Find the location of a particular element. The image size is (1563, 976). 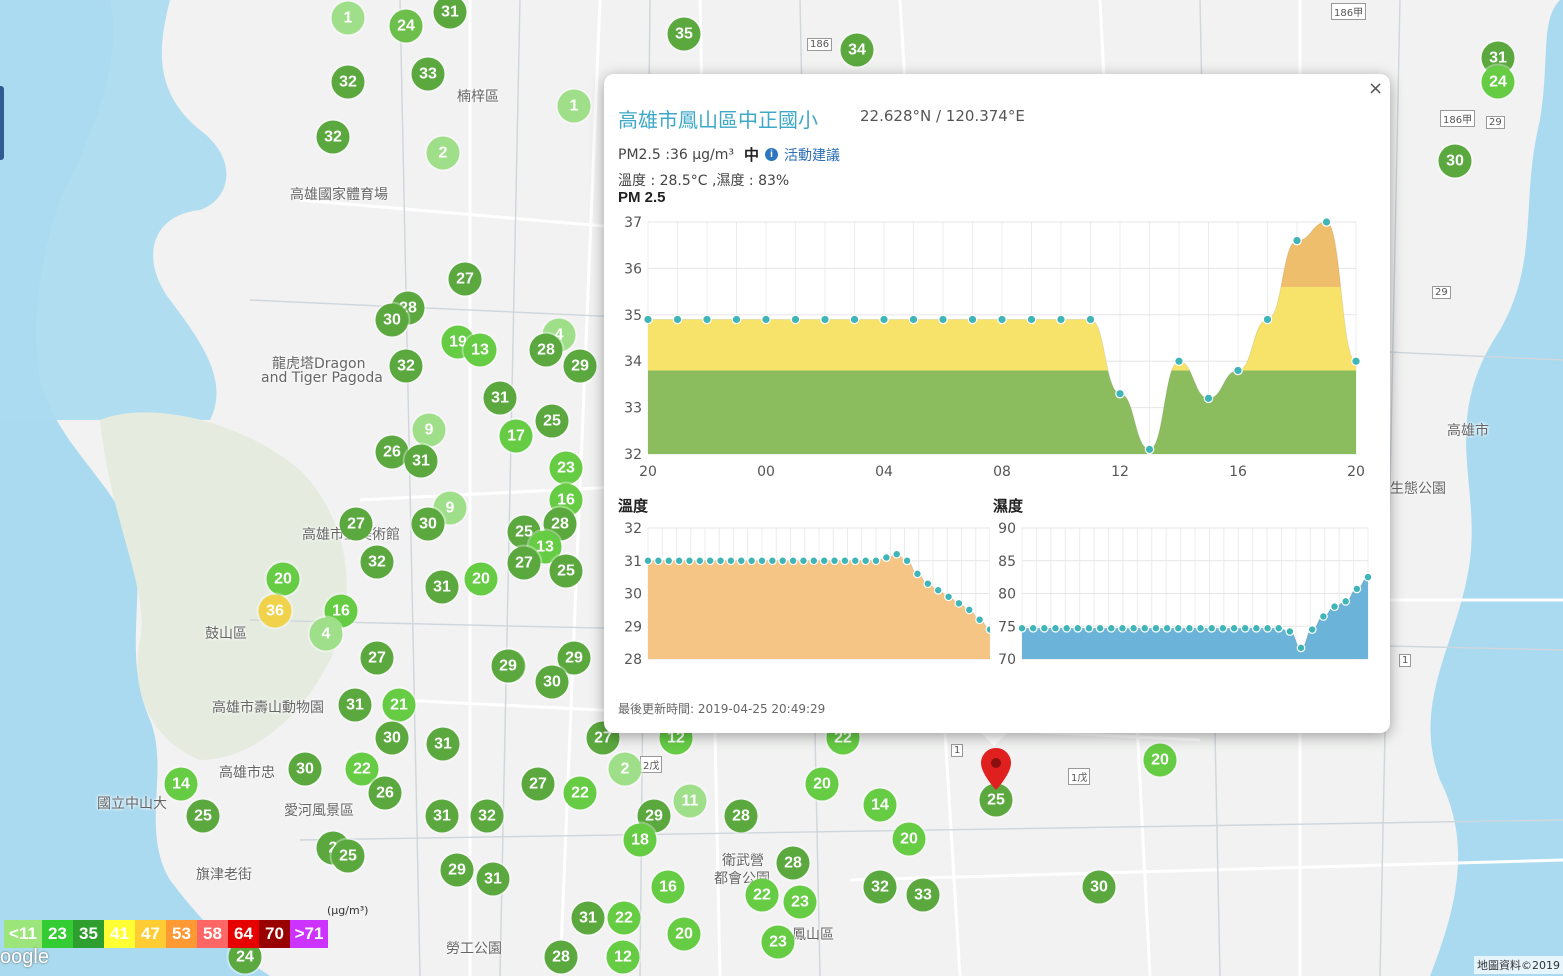

station-marker: 16 is located at coordinates (668, 887).